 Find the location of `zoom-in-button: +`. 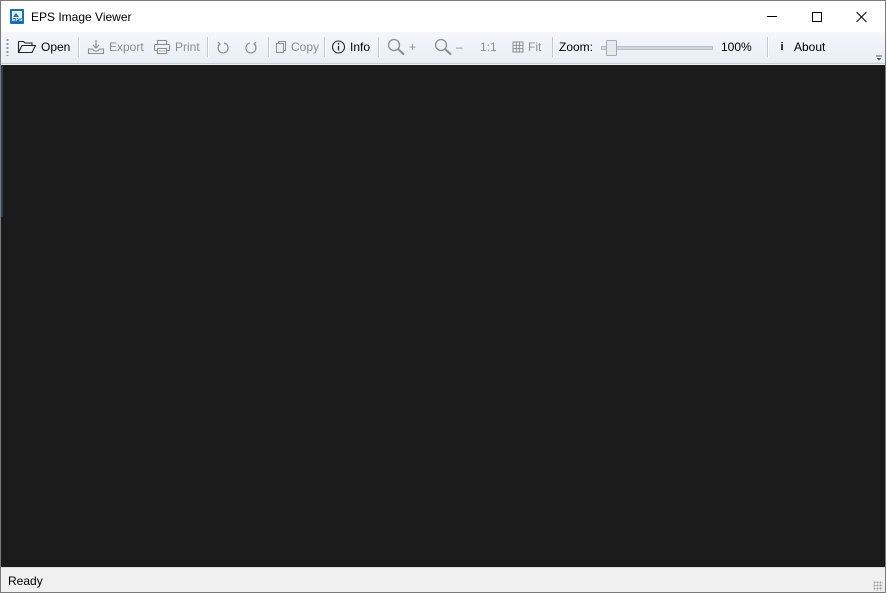

zoom-in-button: + is located at coordinates (401, 47).